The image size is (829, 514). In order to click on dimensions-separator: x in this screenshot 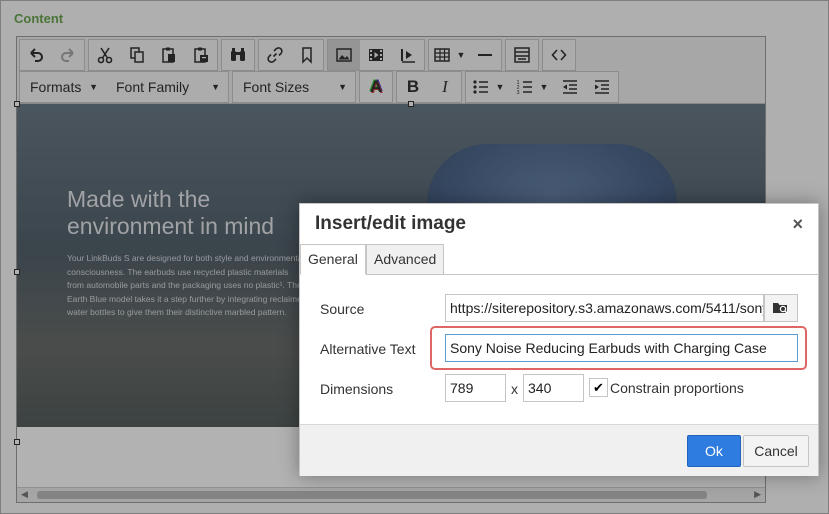, I will do `click(514, 389)`.